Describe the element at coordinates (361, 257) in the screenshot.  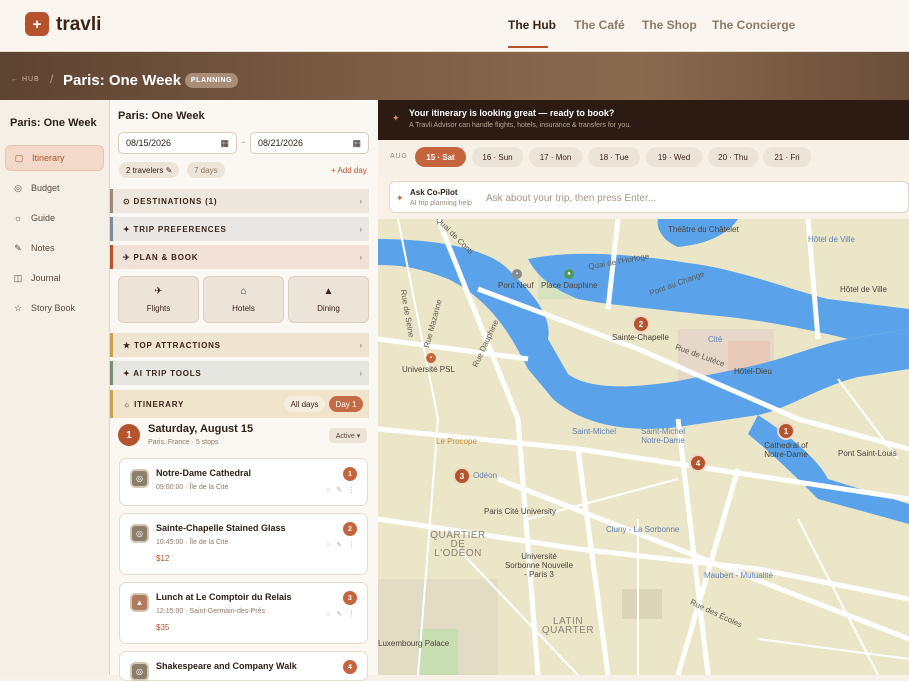
I see `chevron-down-icon: ›` at that location.